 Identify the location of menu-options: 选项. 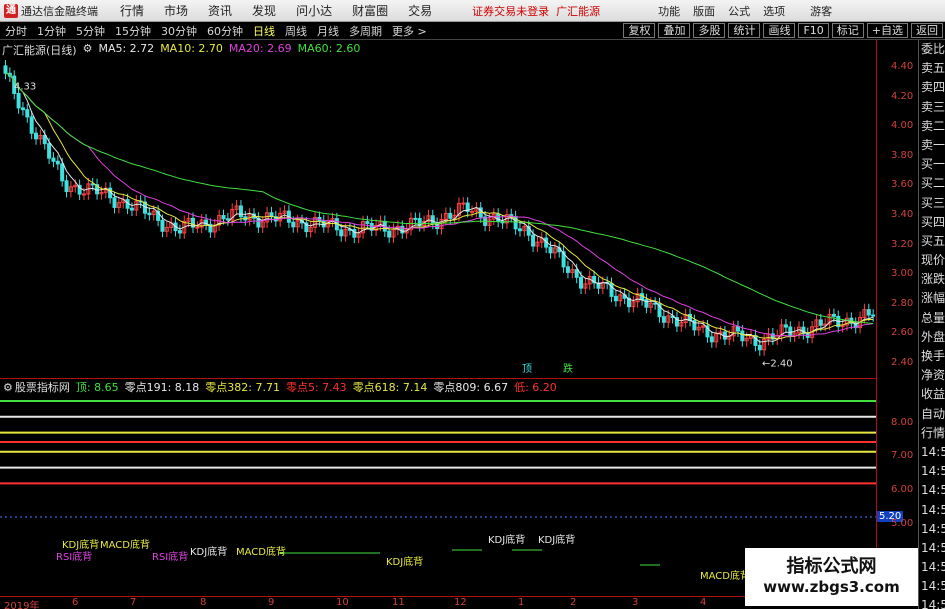
(774, 11).